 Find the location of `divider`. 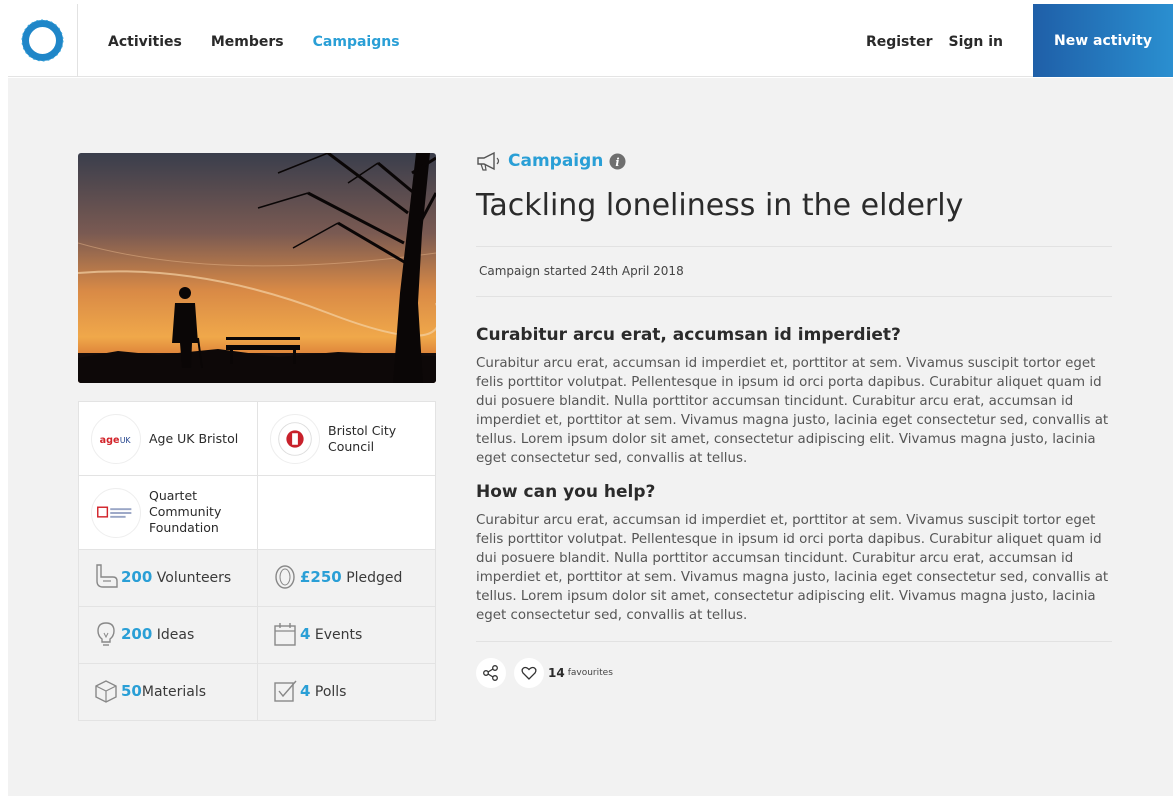

divider is located at coordinates (794, 296).